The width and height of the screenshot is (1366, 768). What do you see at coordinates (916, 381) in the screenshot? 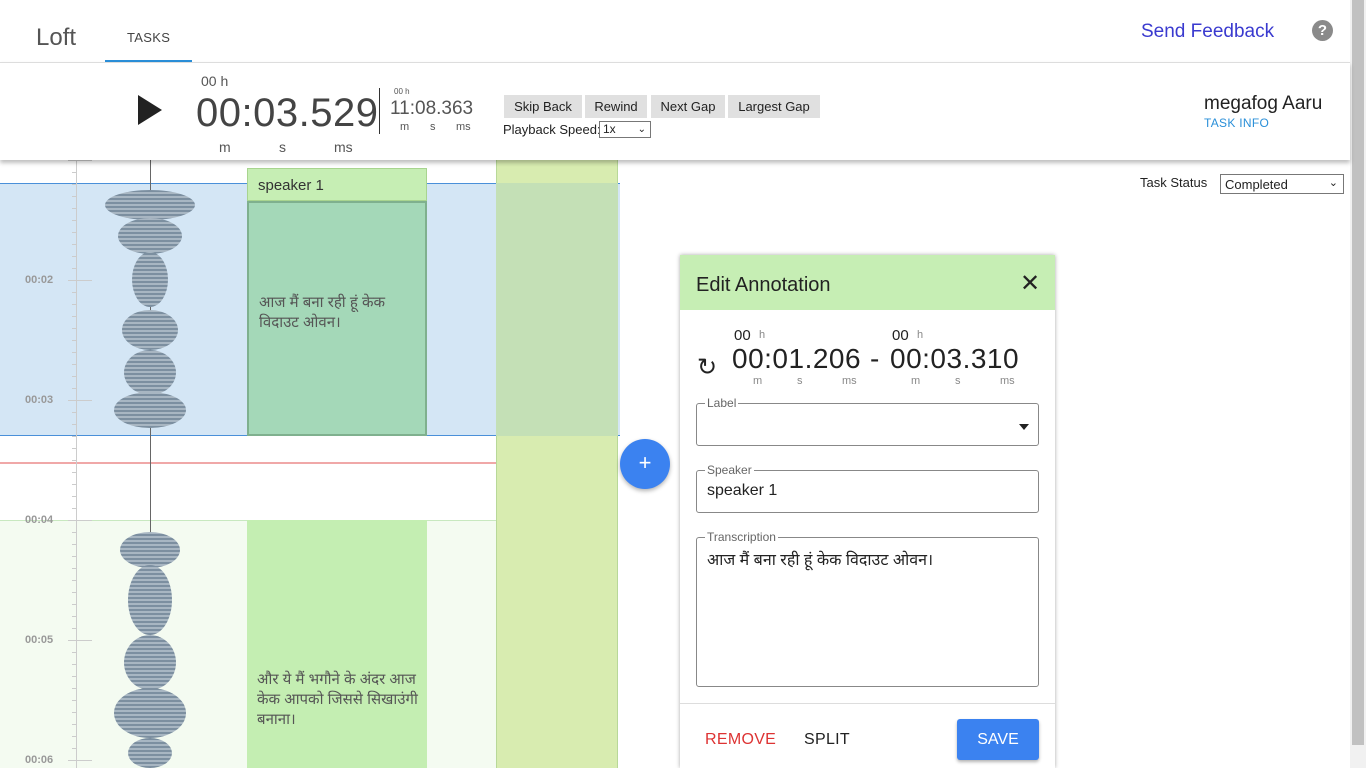
I see `end-unit-minutes: m` at bounding box center [916, 381].